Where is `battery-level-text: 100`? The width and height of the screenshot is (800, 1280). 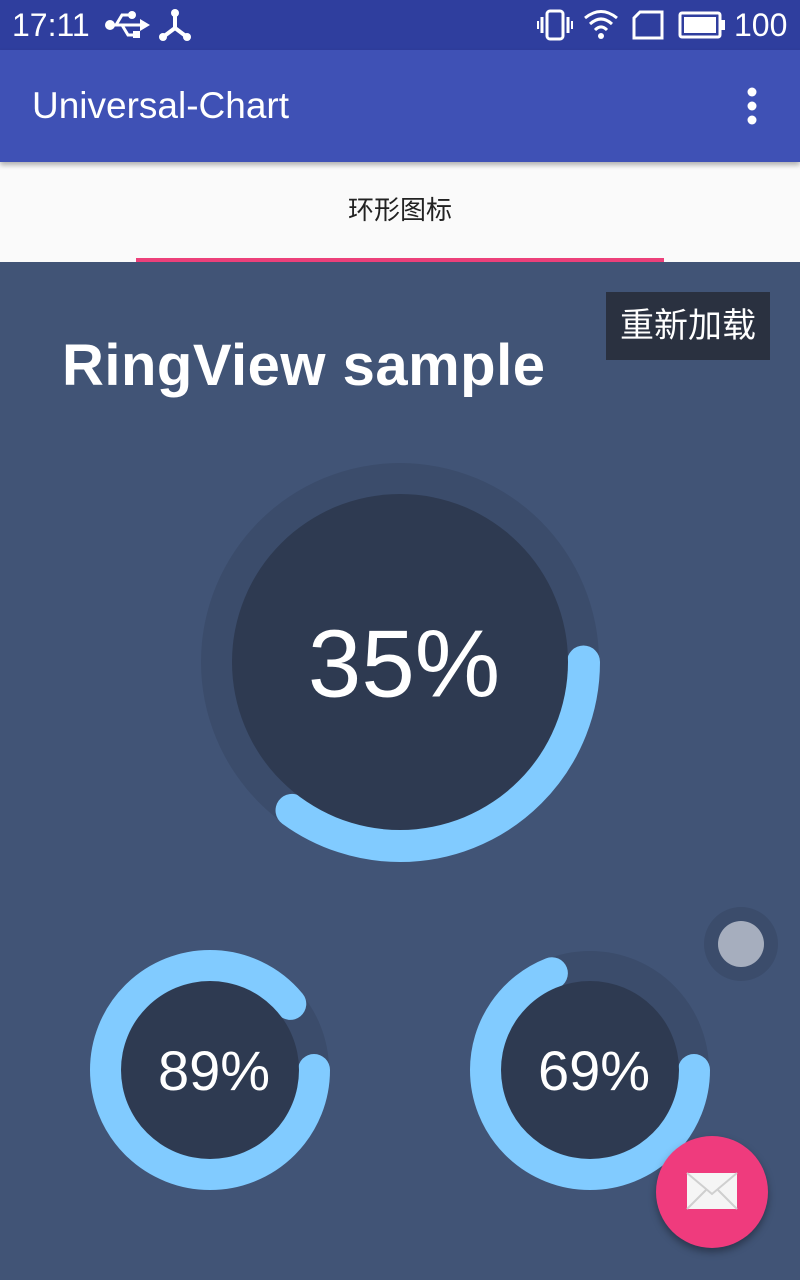 battery-level-text: 100 is located at coordinates (761, 25).